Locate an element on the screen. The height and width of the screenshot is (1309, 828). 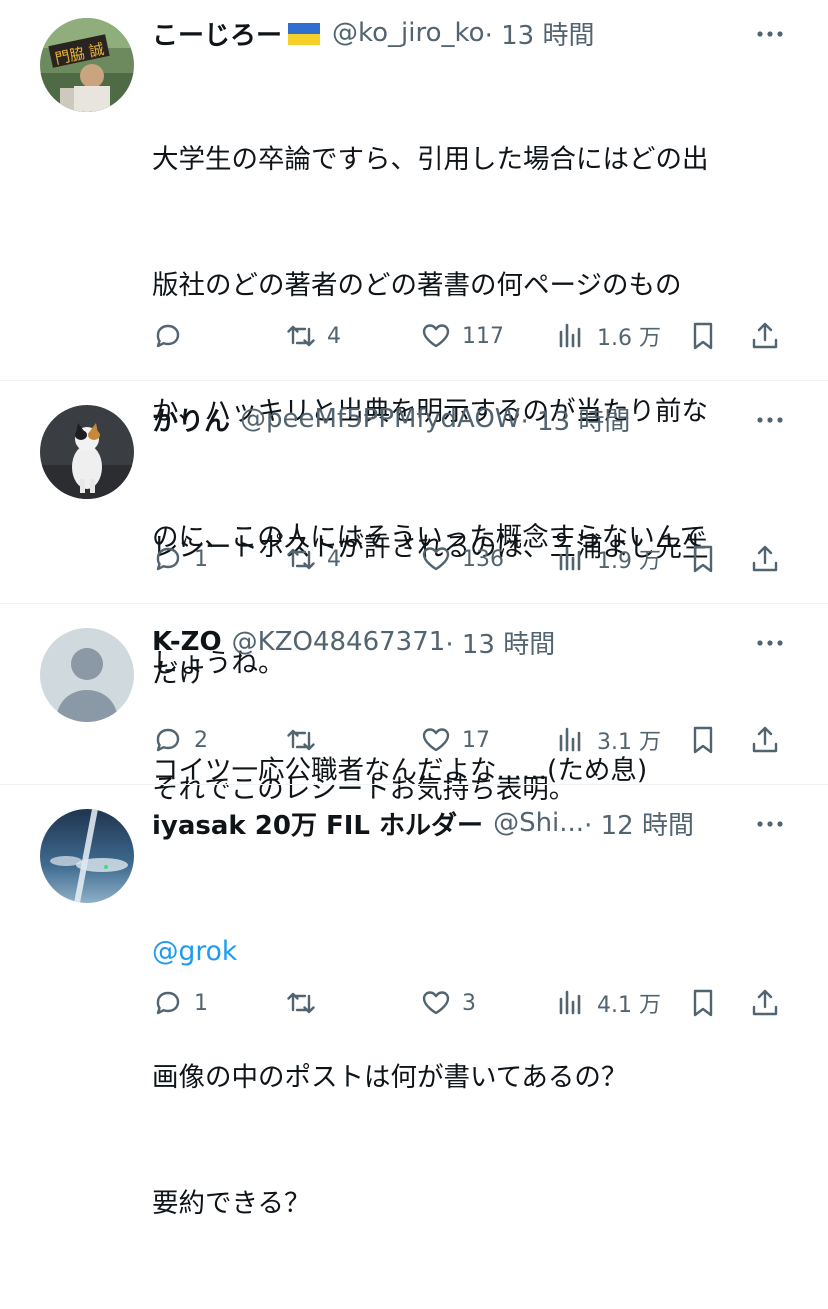
action-bar: 1 3 4.1 万 is located at coordinates (467, 1003).